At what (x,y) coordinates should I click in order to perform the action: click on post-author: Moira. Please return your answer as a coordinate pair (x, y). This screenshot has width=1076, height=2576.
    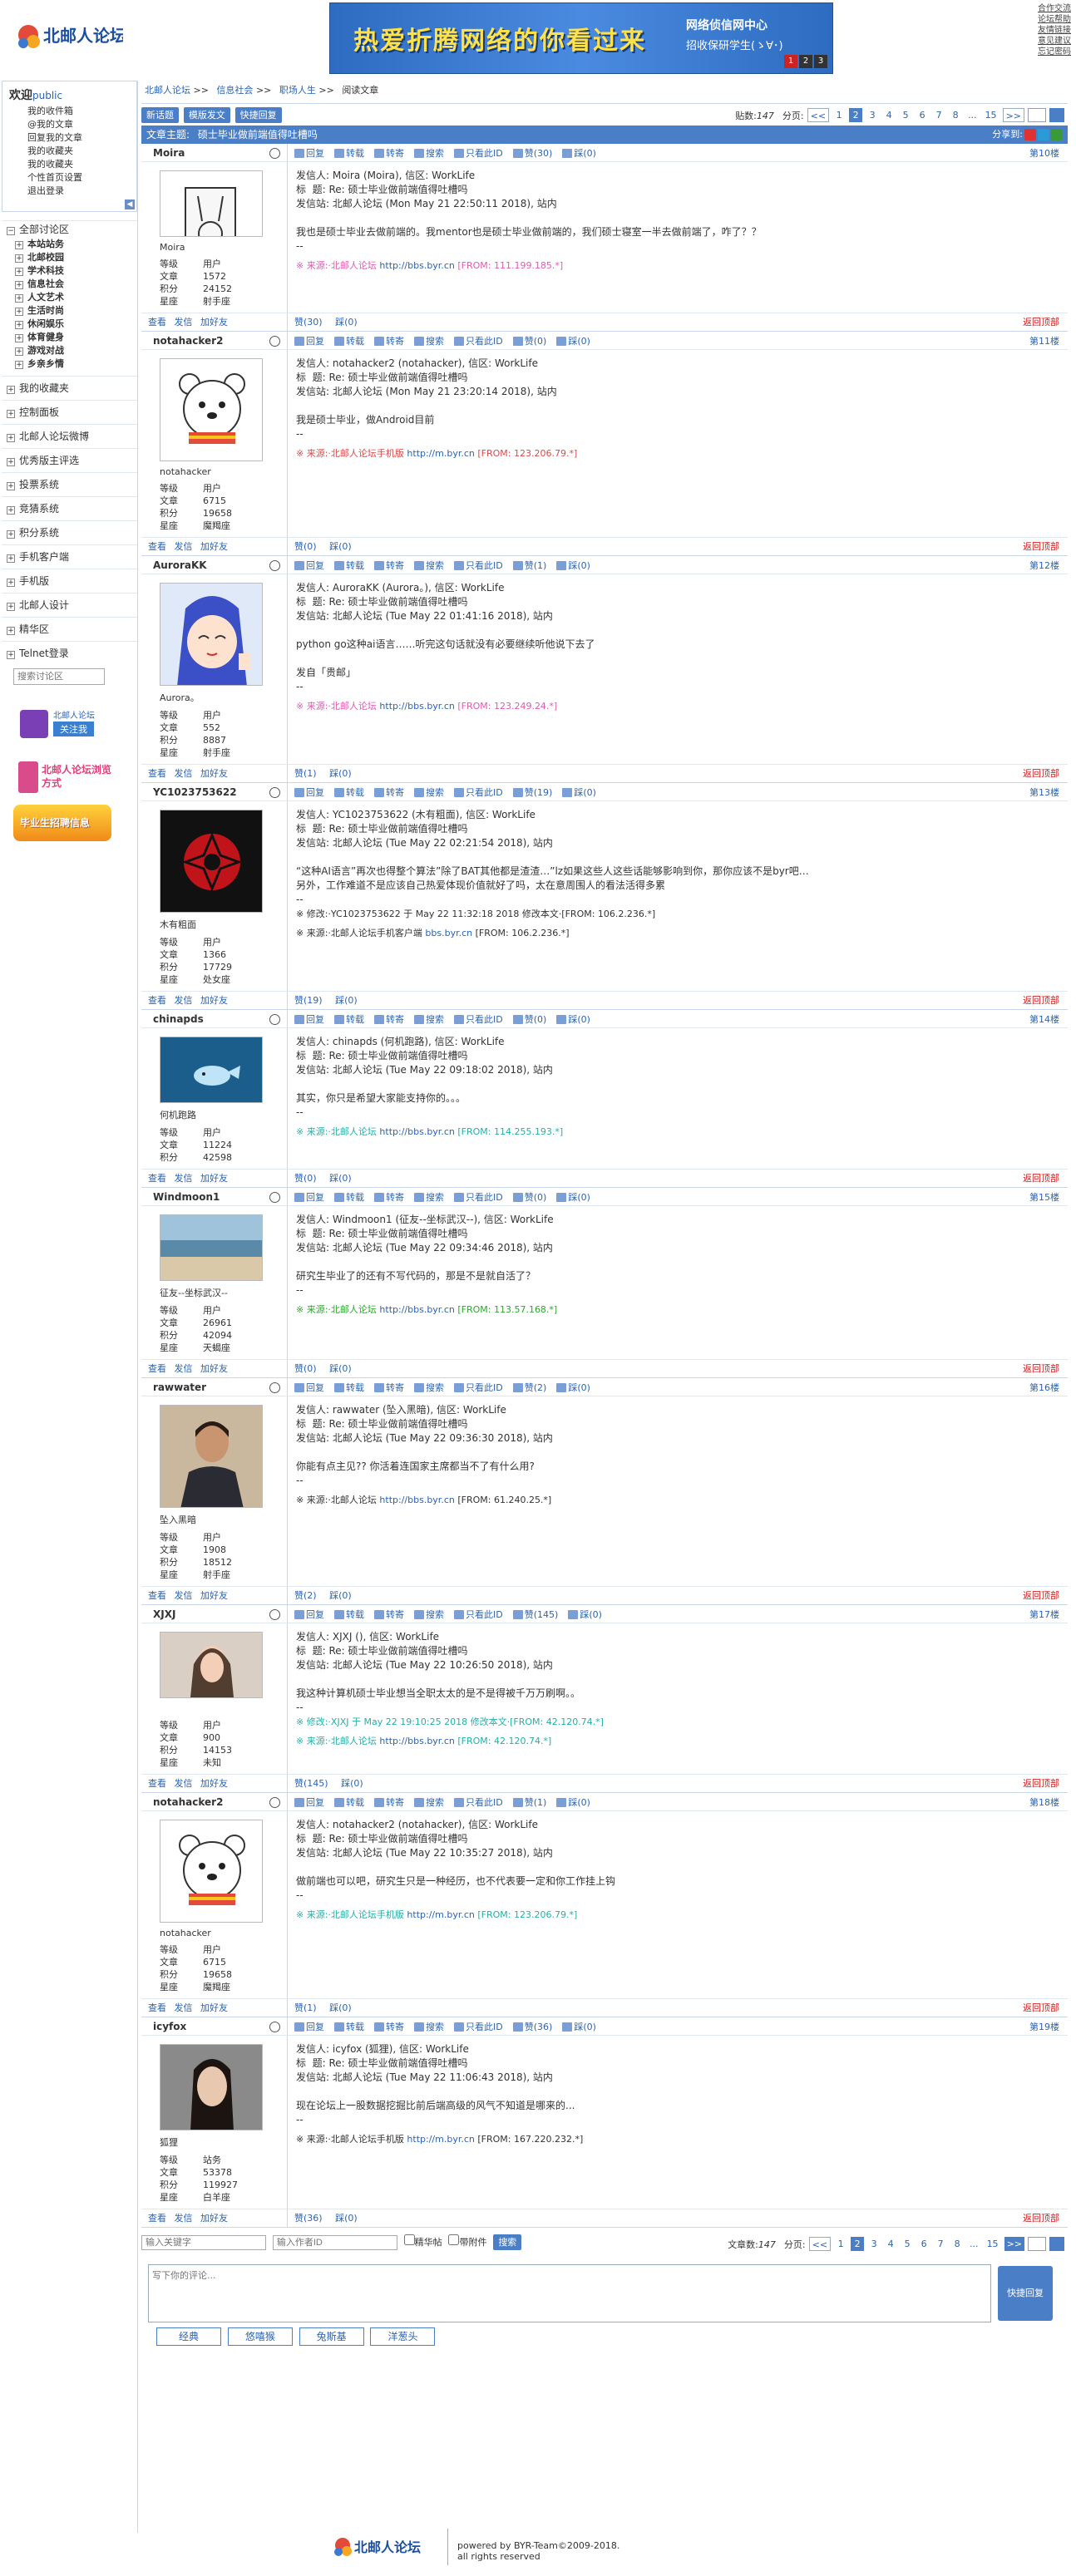
    Looking at the image, I should click on (214, 152).